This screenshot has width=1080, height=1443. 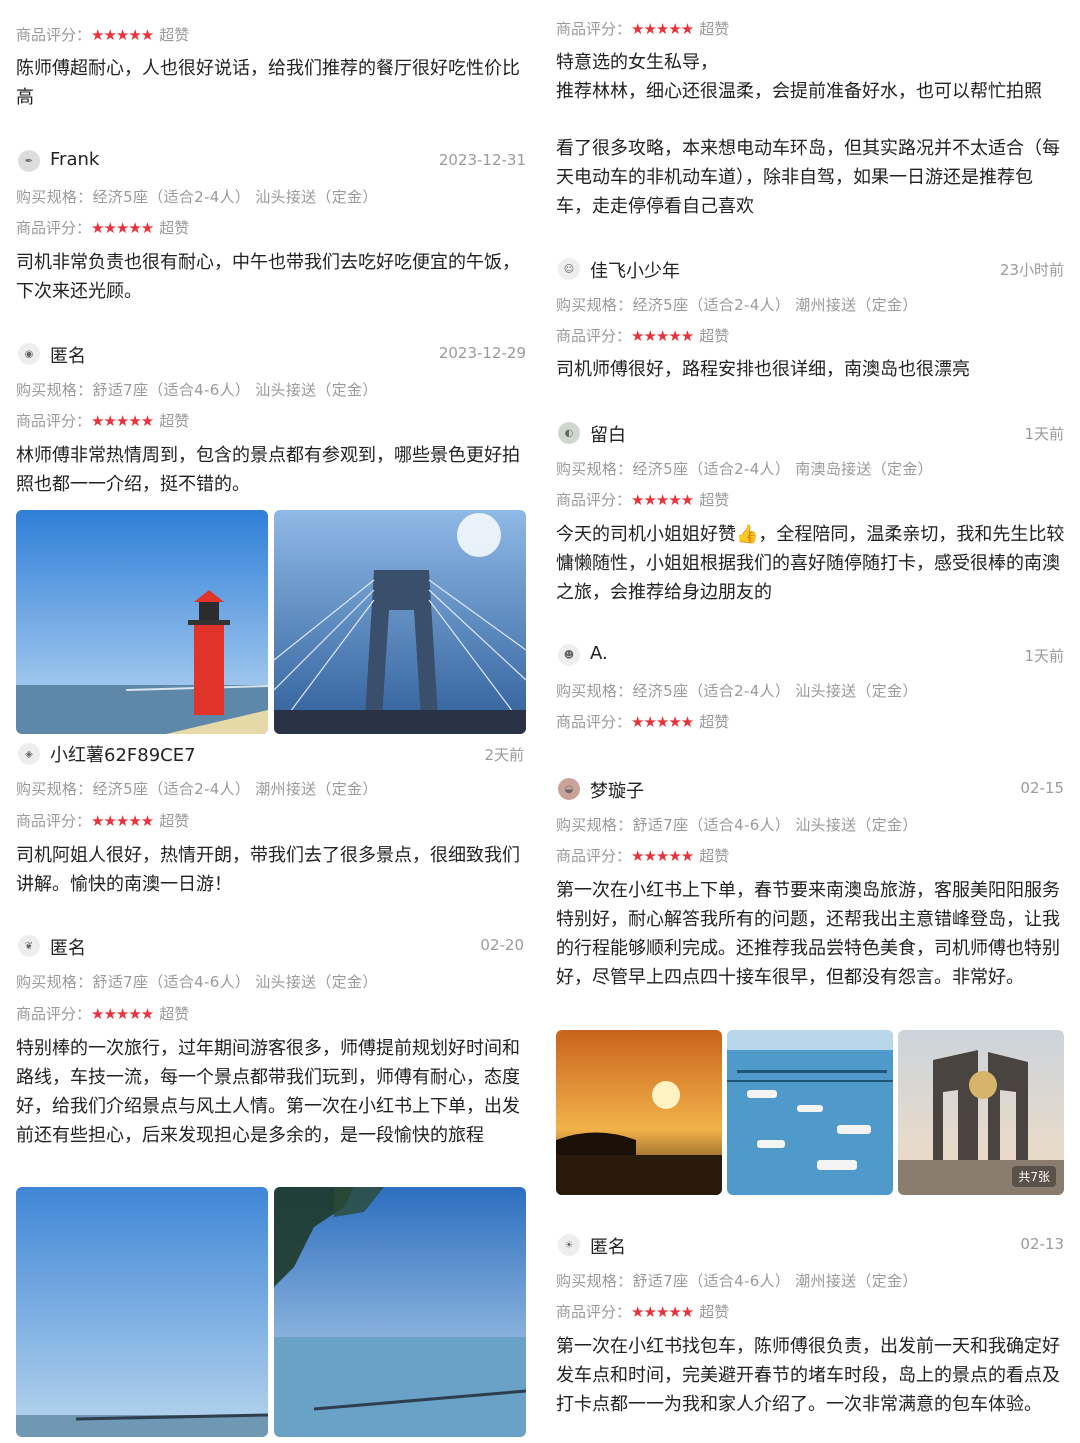 I want to click on review-photo-sunset, so click(x=639, y=1112).